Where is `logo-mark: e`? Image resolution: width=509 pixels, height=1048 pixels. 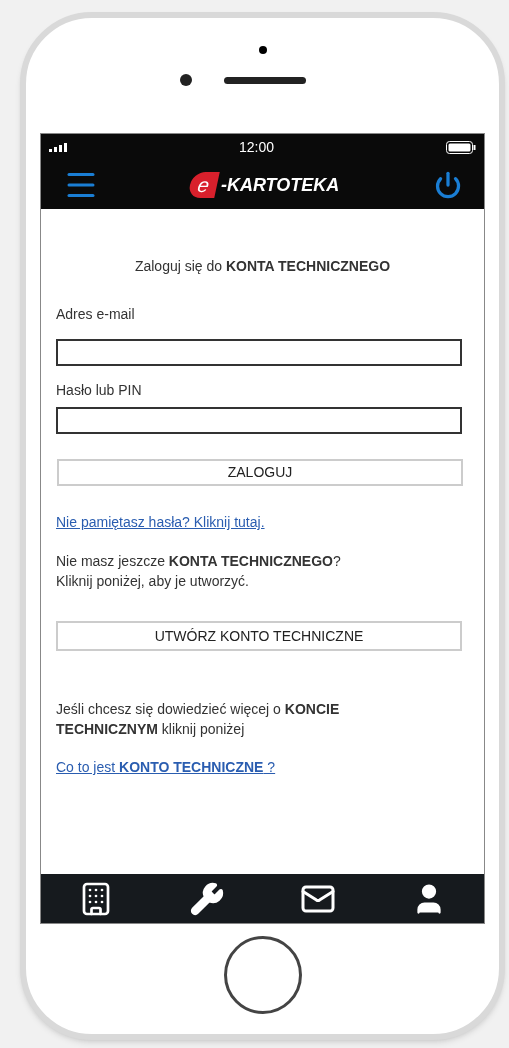 logo-mark: e is located at coordinates (203, 185).